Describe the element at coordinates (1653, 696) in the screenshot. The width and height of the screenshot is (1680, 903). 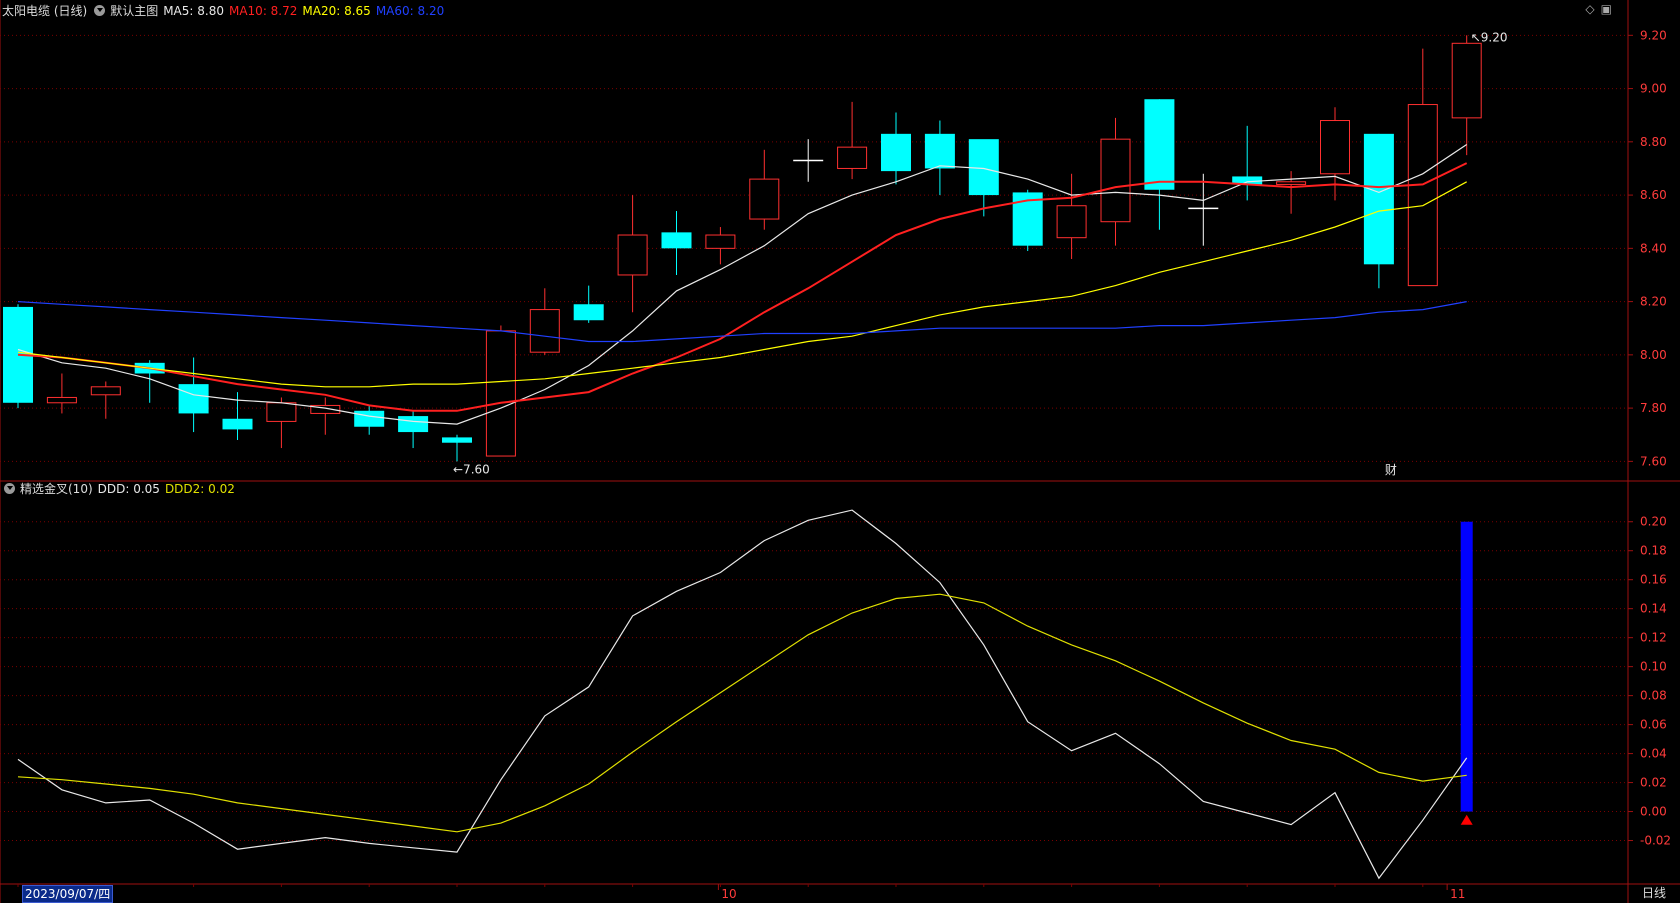
I see `indicator-tick-label: 0.08` at that location.